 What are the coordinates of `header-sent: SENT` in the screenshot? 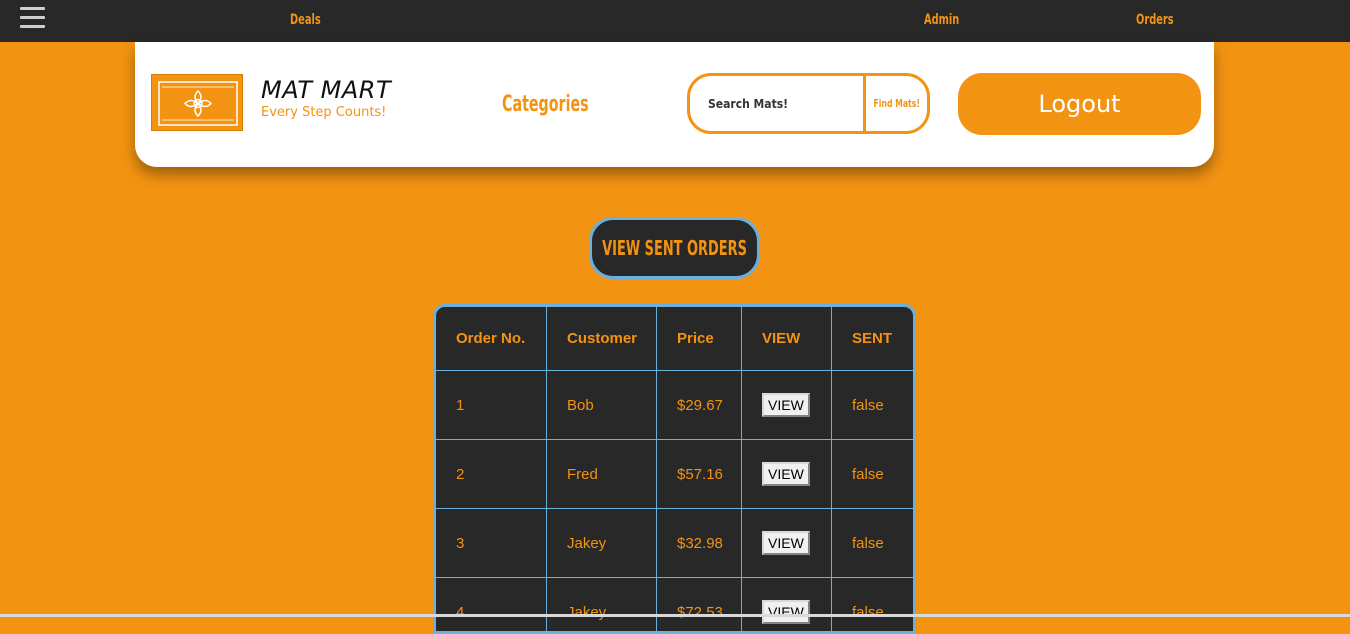 It's located at (874, 339).